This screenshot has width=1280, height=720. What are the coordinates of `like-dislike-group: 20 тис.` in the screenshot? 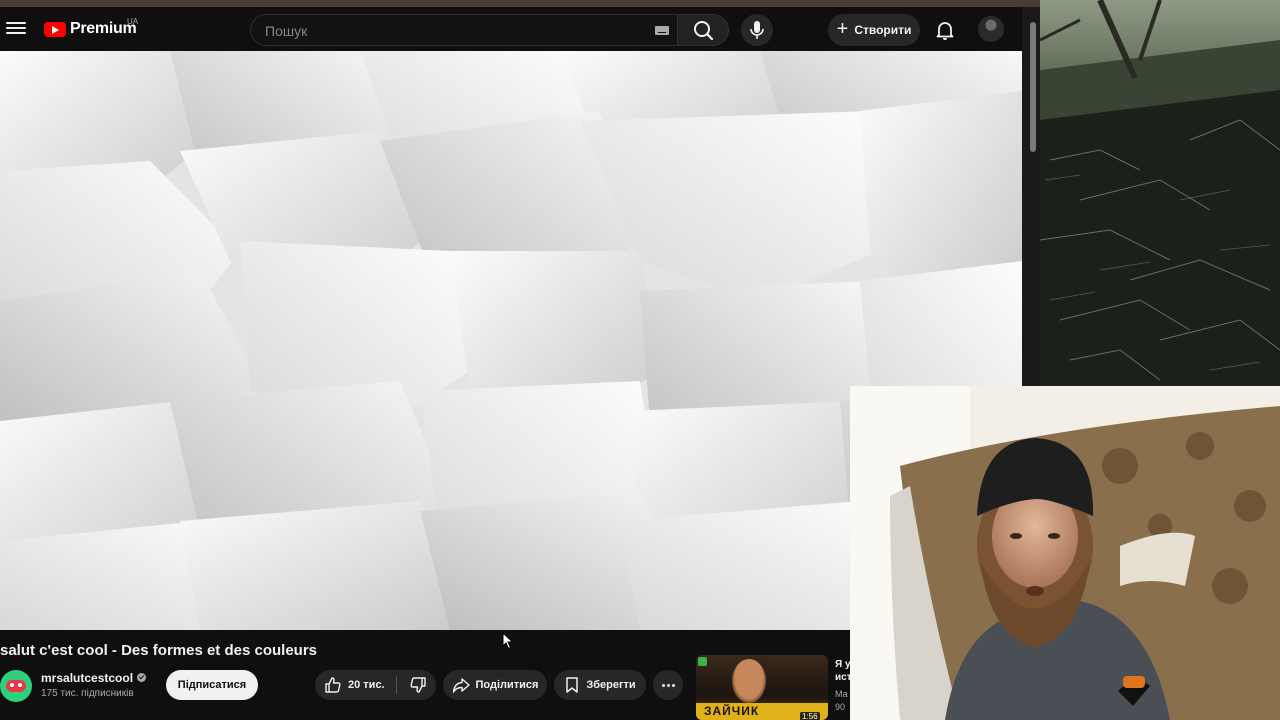 It's located at (375, 685).